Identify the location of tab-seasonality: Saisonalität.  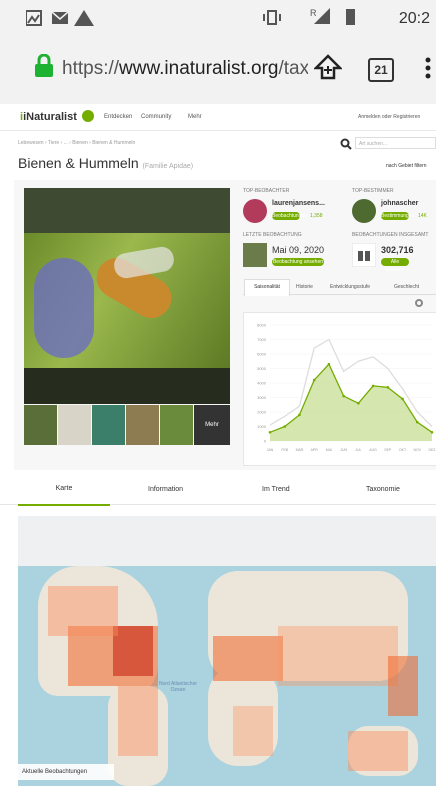
(267, 287).